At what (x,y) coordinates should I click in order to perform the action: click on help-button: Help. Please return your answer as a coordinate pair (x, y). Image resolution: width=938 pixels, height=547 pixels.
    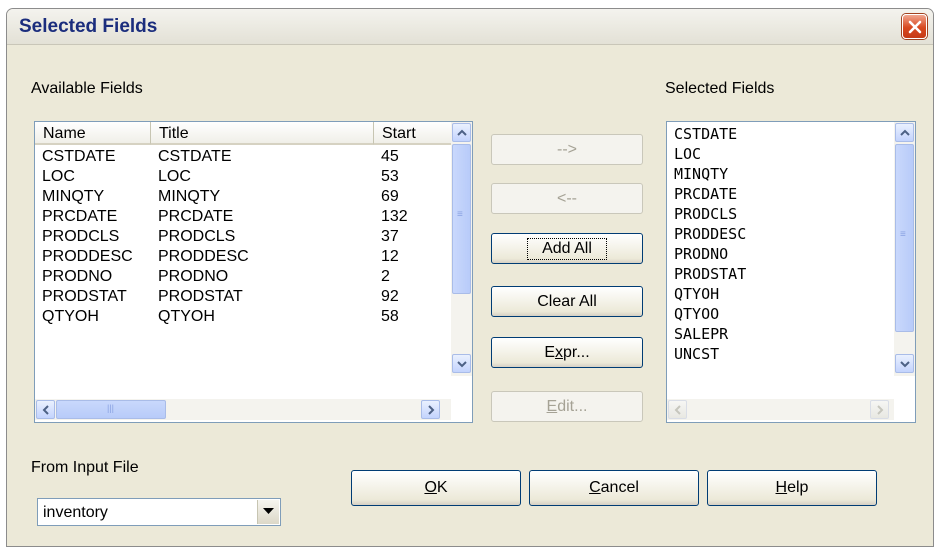
    Looking at the image, I should click on (792, 488).